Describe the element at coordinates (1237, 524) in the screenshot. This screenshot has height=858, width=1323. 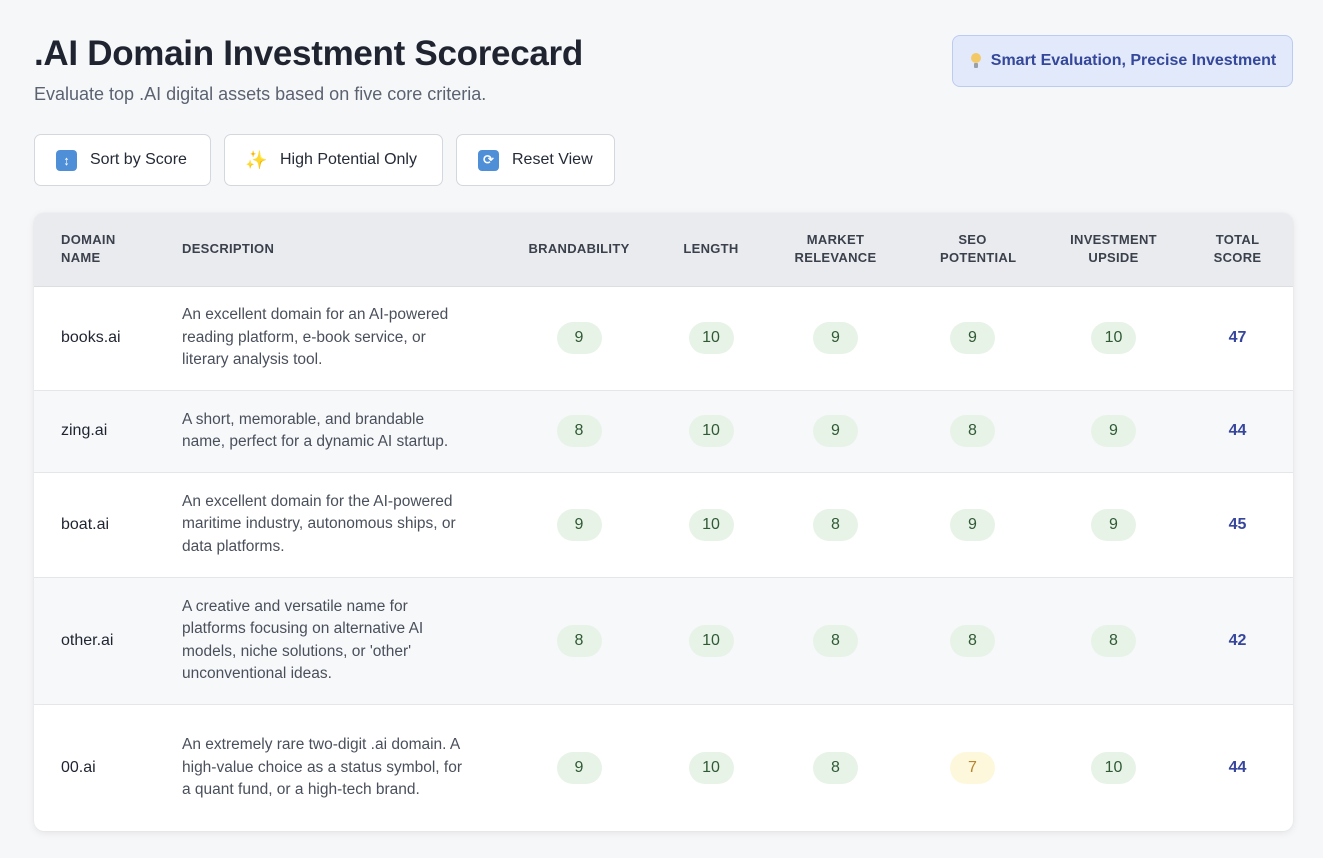
I see `total-score: 45` at that location.